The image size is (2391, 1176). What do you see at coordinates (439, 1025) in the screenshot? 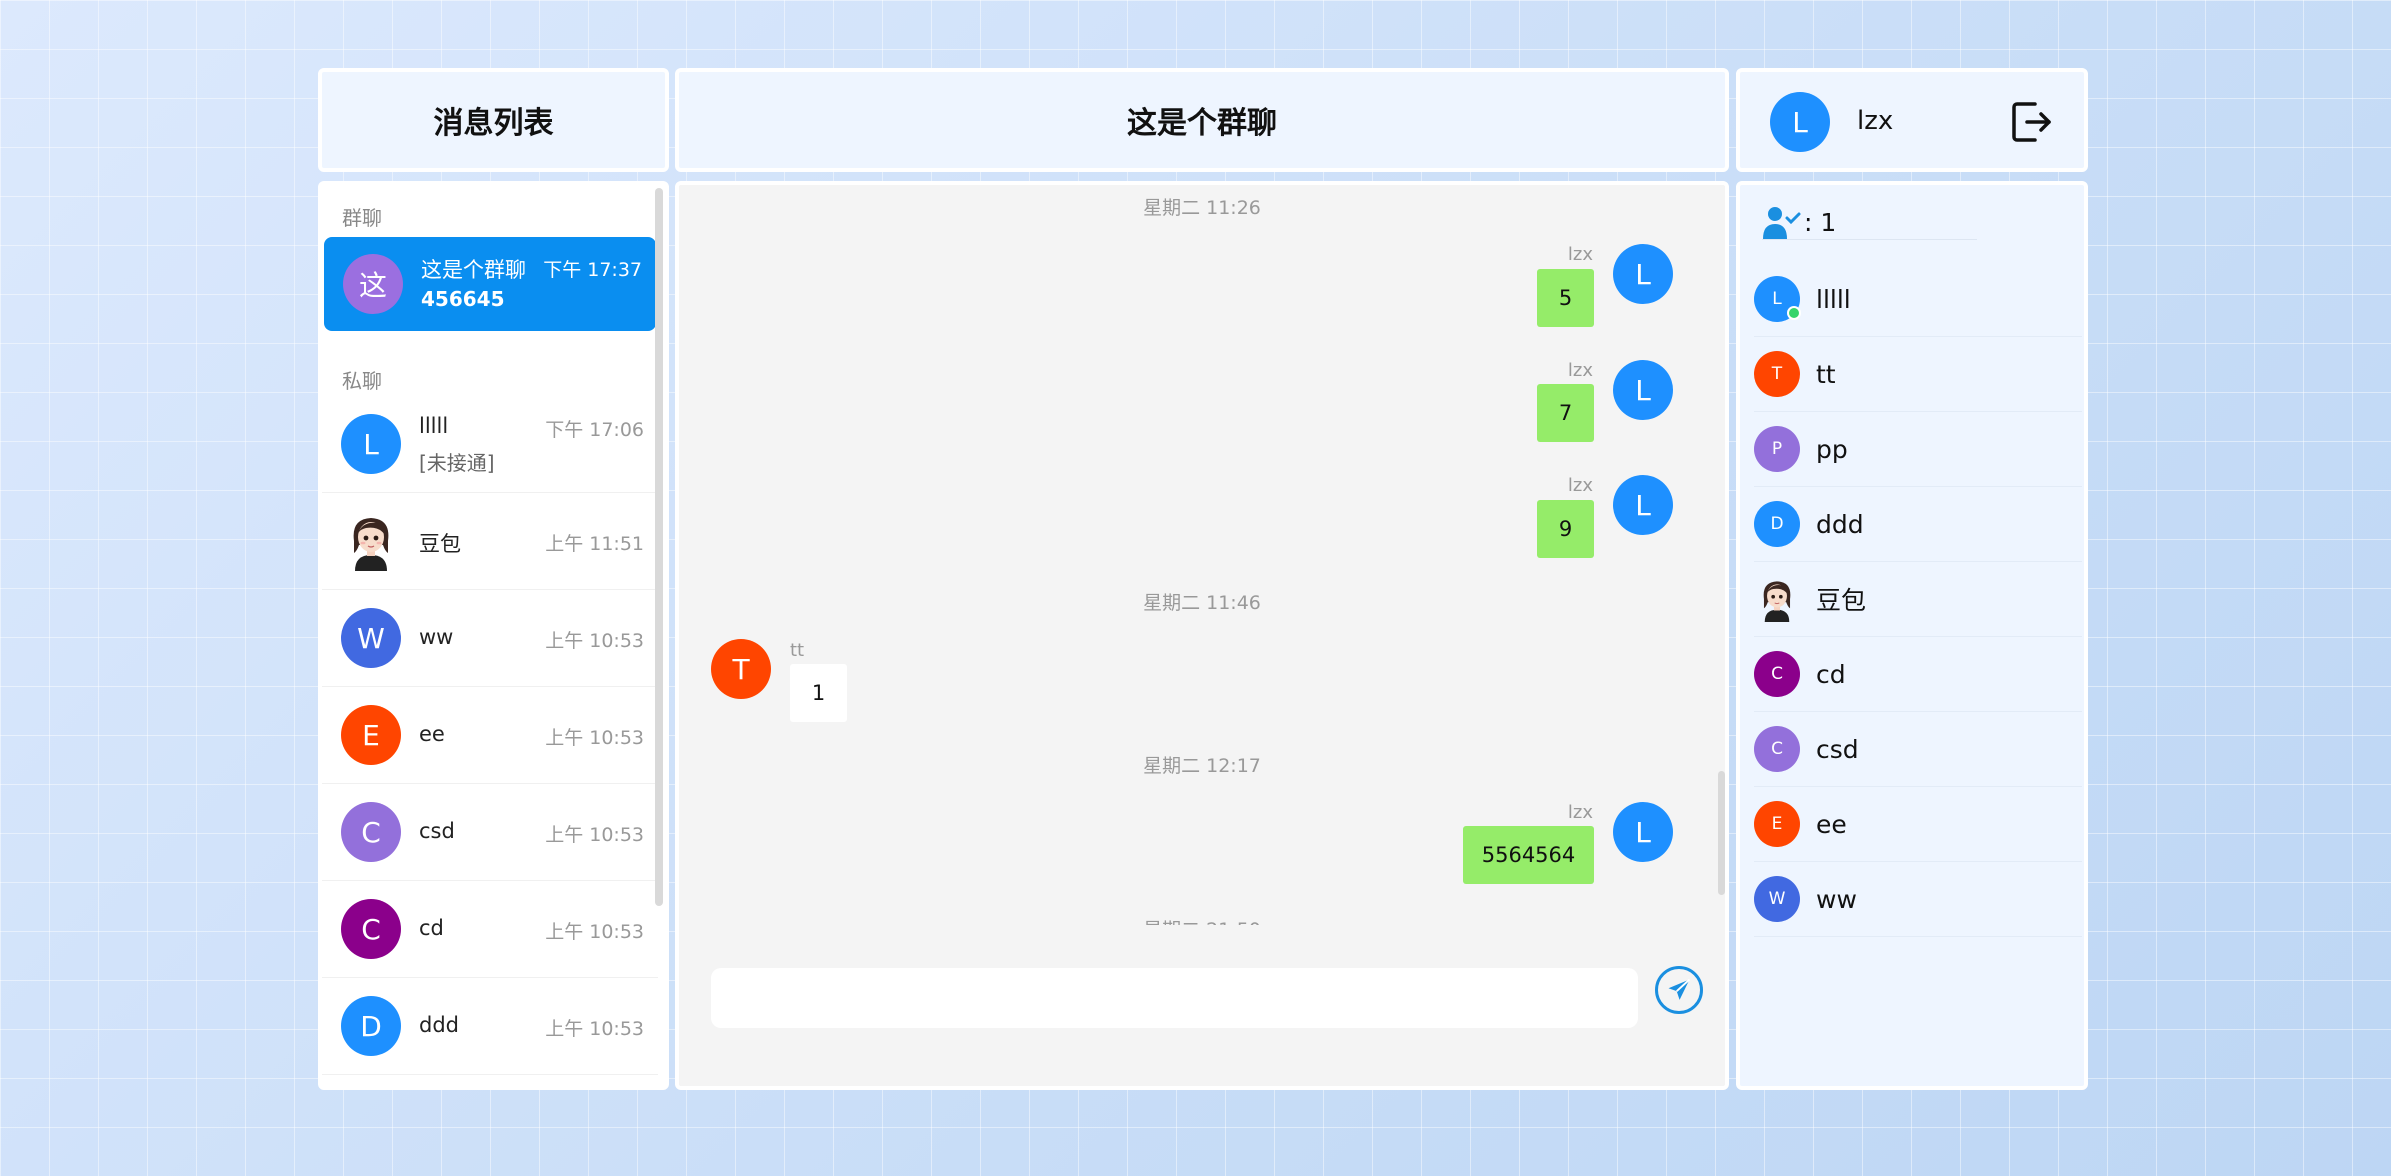
I see `conversation-name: ddd` at bounding box center [439, 1025].